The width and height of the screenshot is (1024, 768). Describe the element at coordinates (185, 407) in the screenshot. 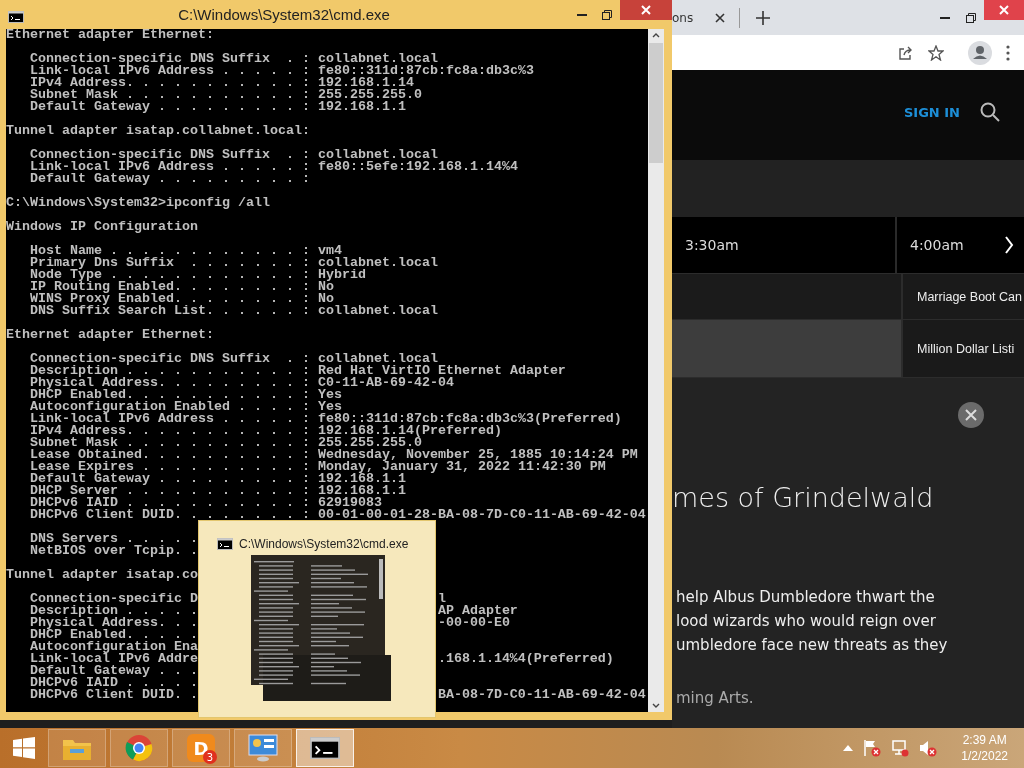

I see `console-line: Autoconfiguration Enabled . . . . : Yes` at that location.